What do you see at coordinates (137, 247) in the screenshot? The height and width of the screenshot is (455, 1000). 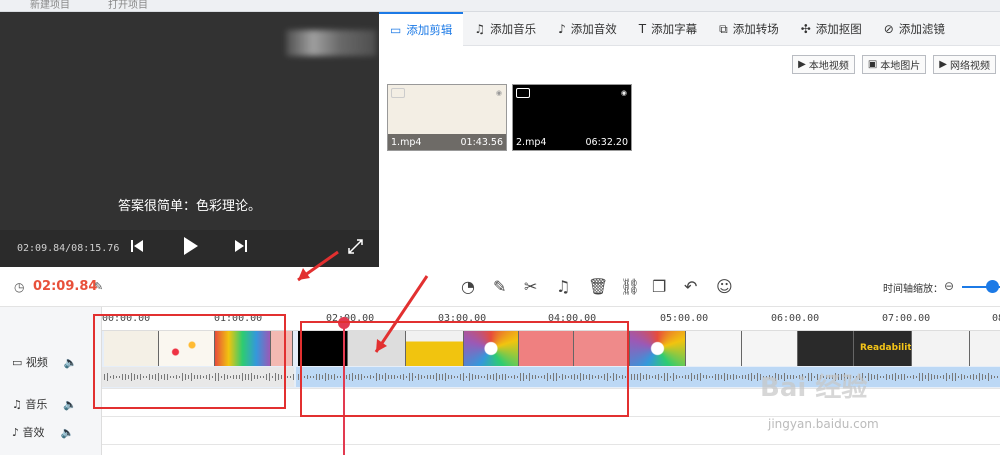 I see `skip-back-icon` at bounding box center [137, 247].